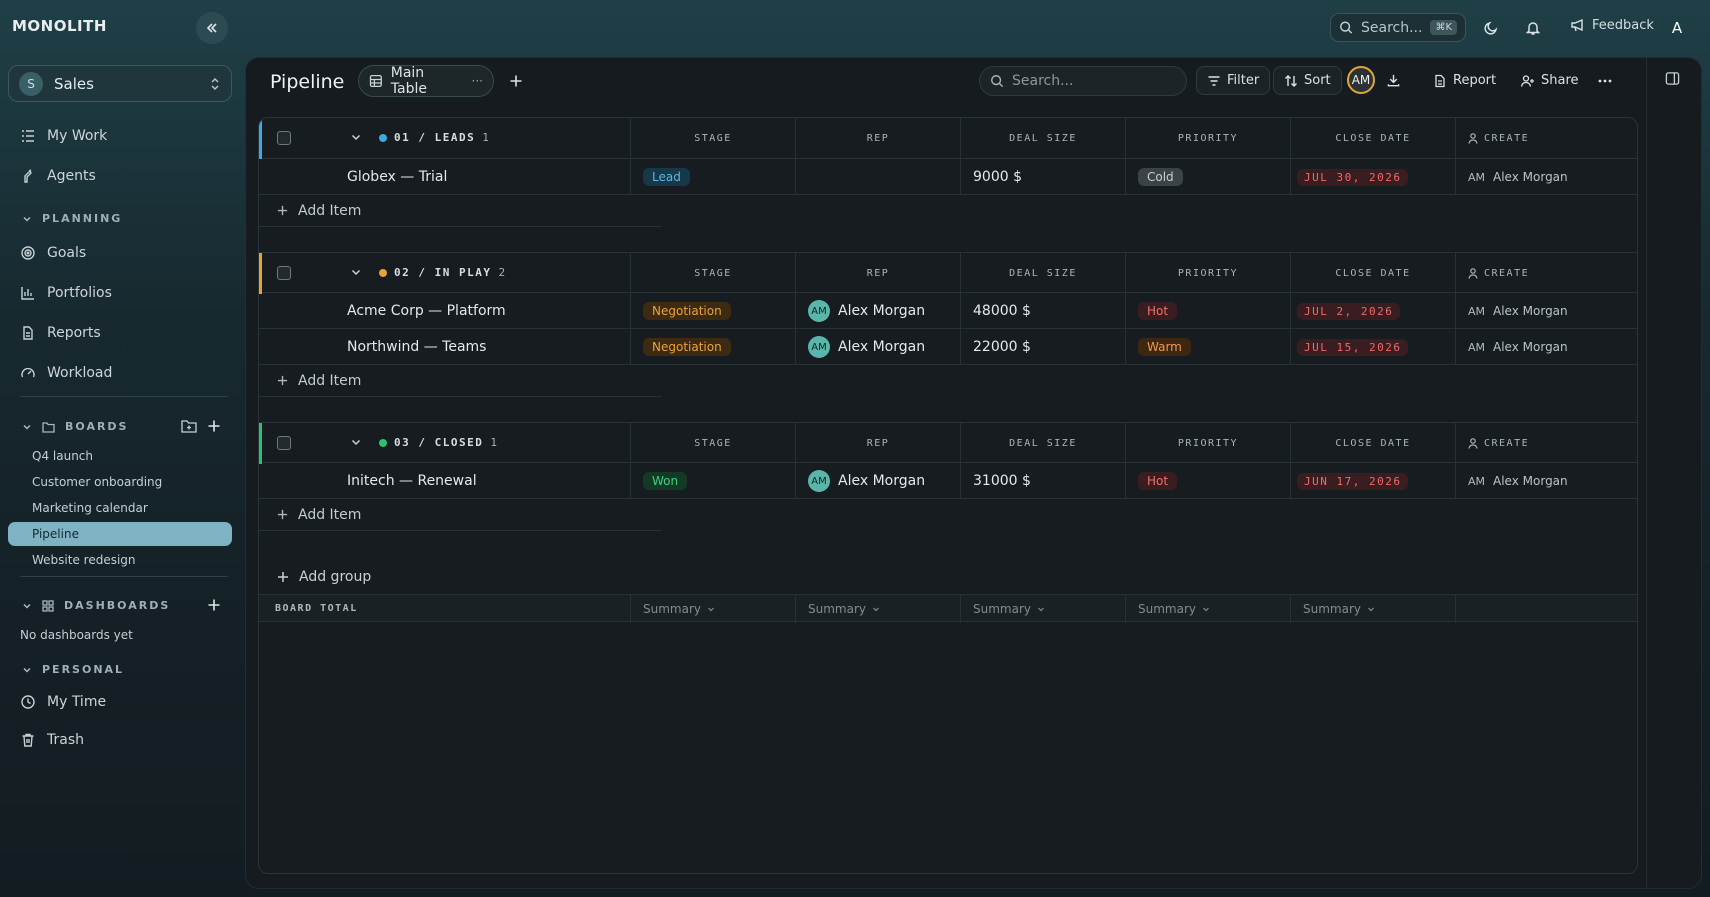 The height and width of the screenshot is (897, 1710). I want to click on priority-cell: Warm, so click(1207, 347).